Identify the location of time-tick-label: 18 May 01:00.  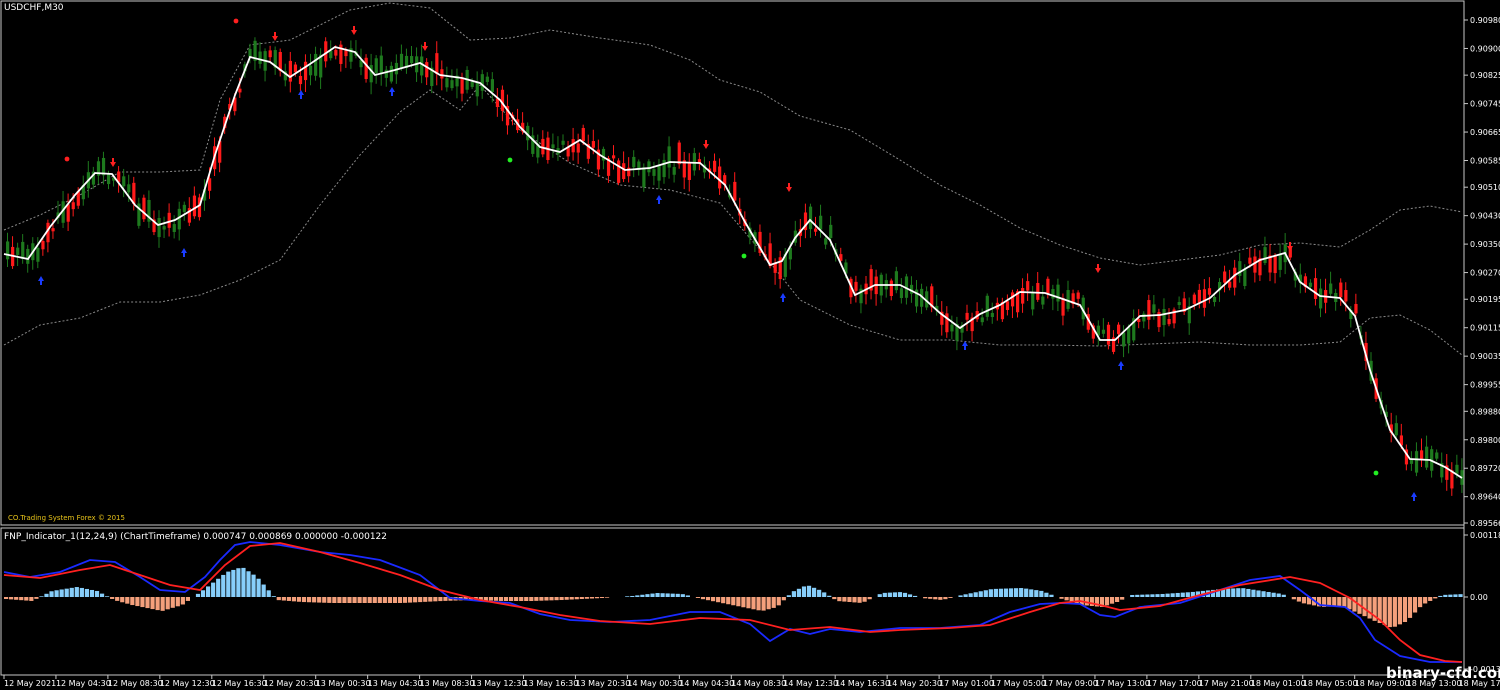
(1278, 683).